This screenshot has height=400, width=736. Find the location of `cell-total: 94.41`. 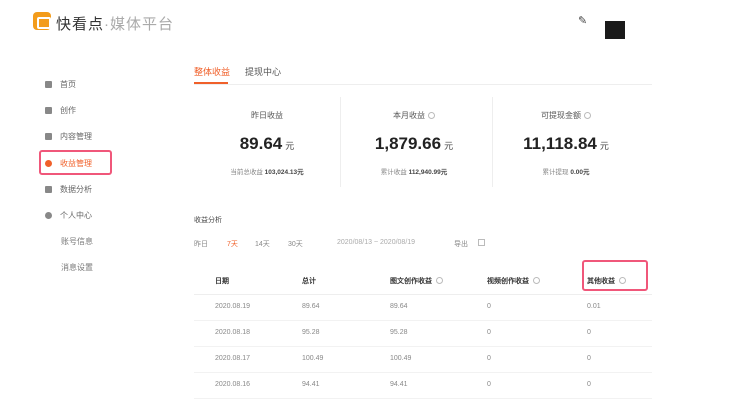

cell-total: 94.41 is located at coordinates (311, 384).